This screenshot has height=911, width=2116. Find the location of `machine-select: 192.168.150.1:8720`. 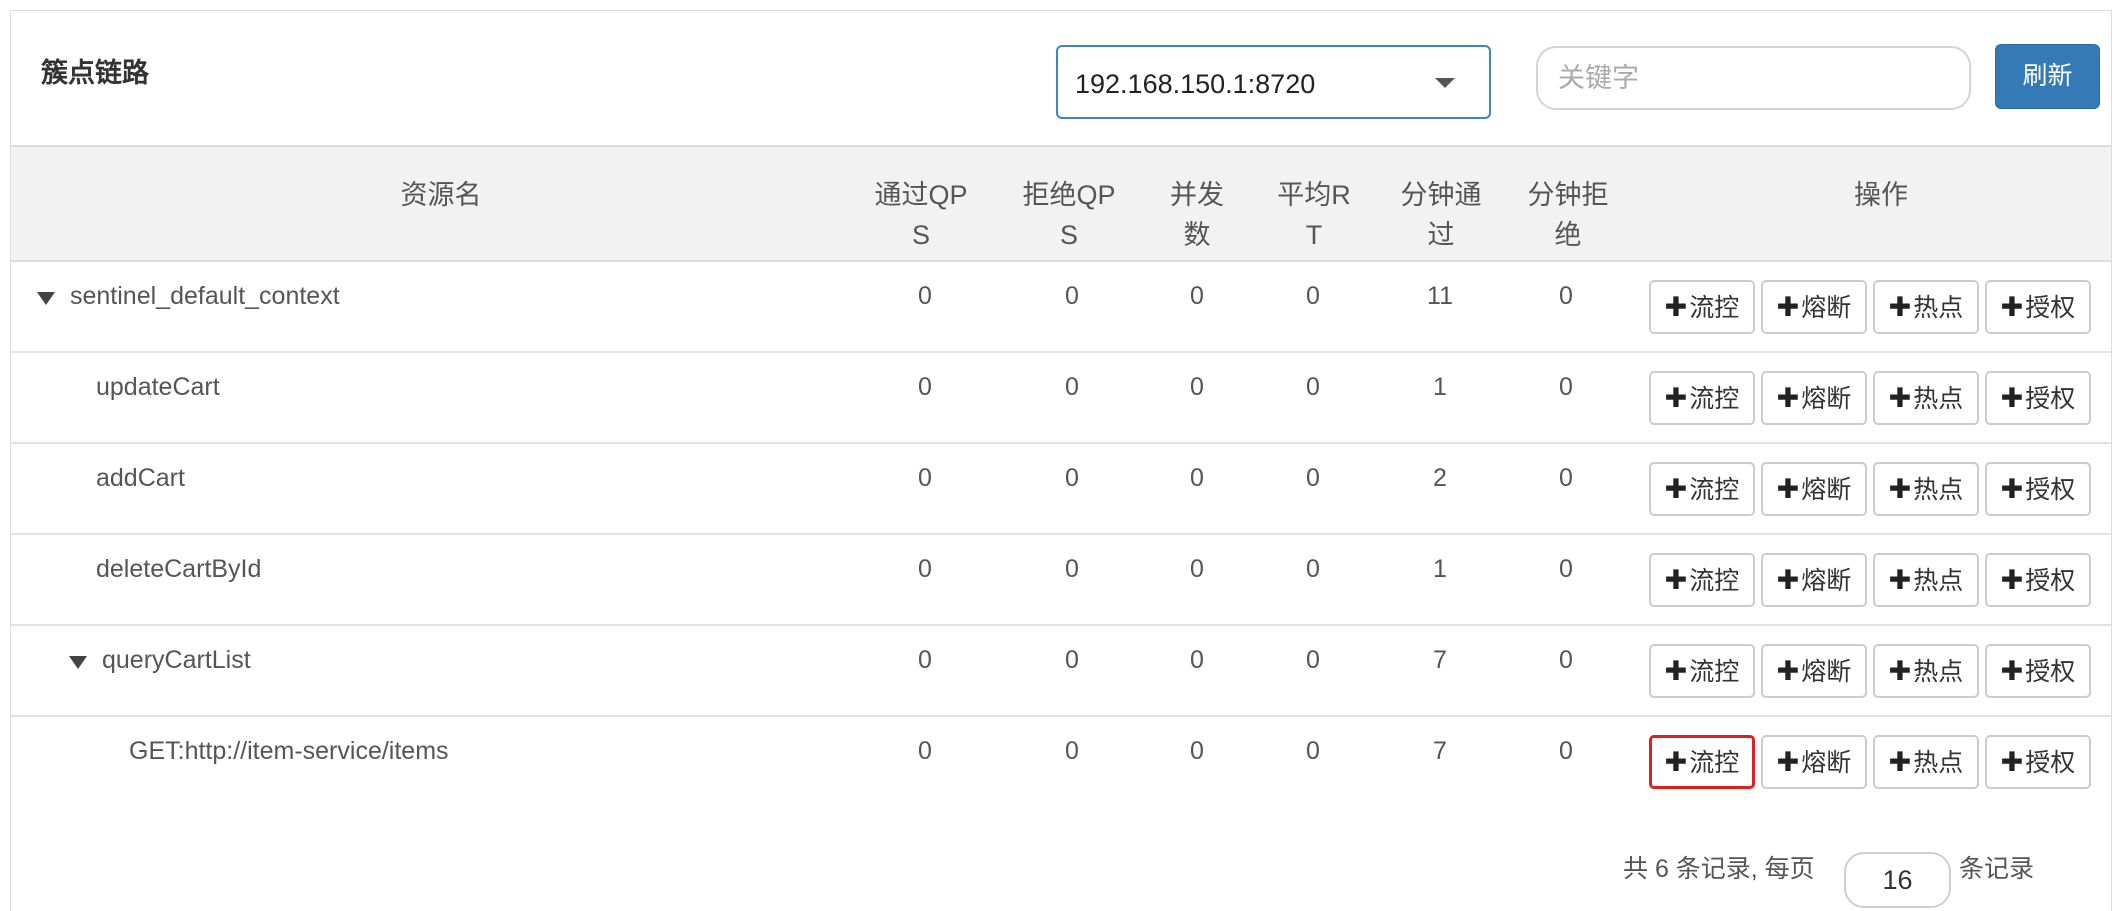

machine-select: 192.168.150.1:8720 is located at coordinates (1273, 82).